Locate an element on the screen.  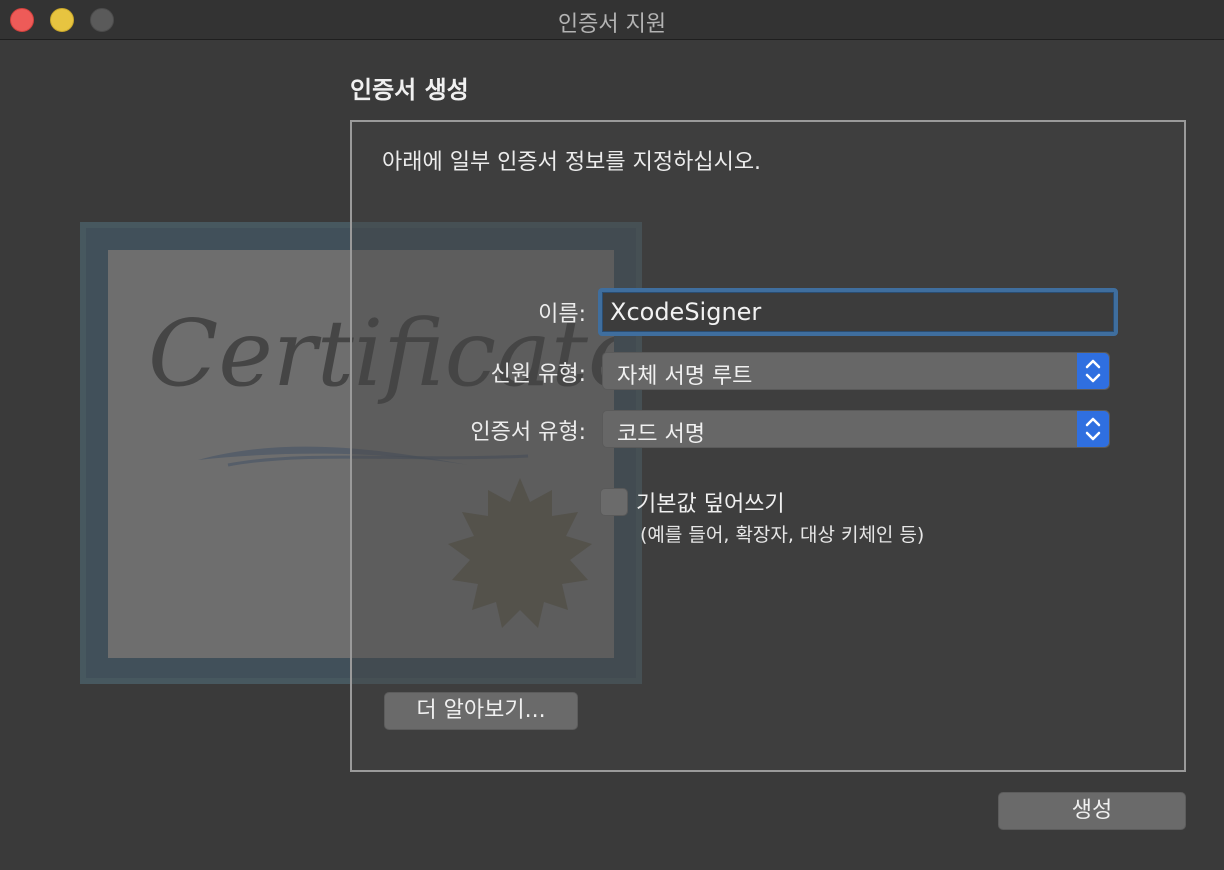
certificate-type-label: 인증서 유형: is located at coordinates (528, 432).